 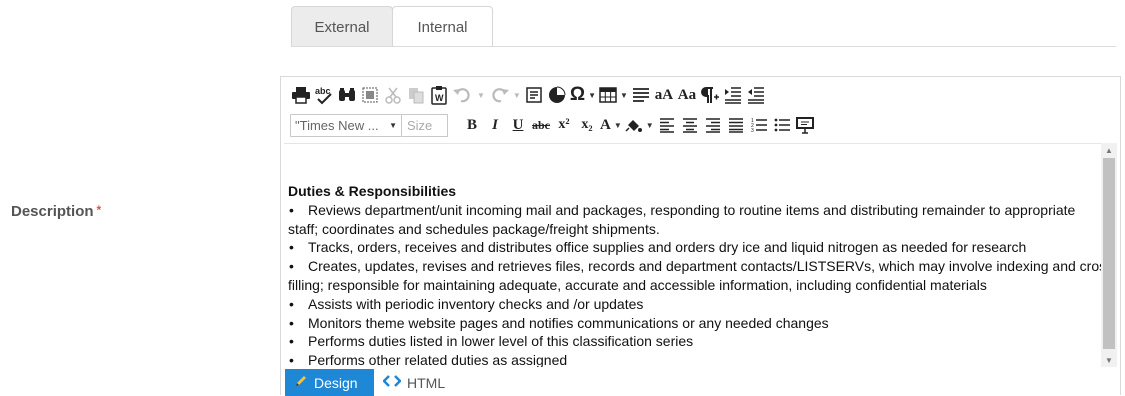 I want to click on print-icon, so click(x=301, y=95).